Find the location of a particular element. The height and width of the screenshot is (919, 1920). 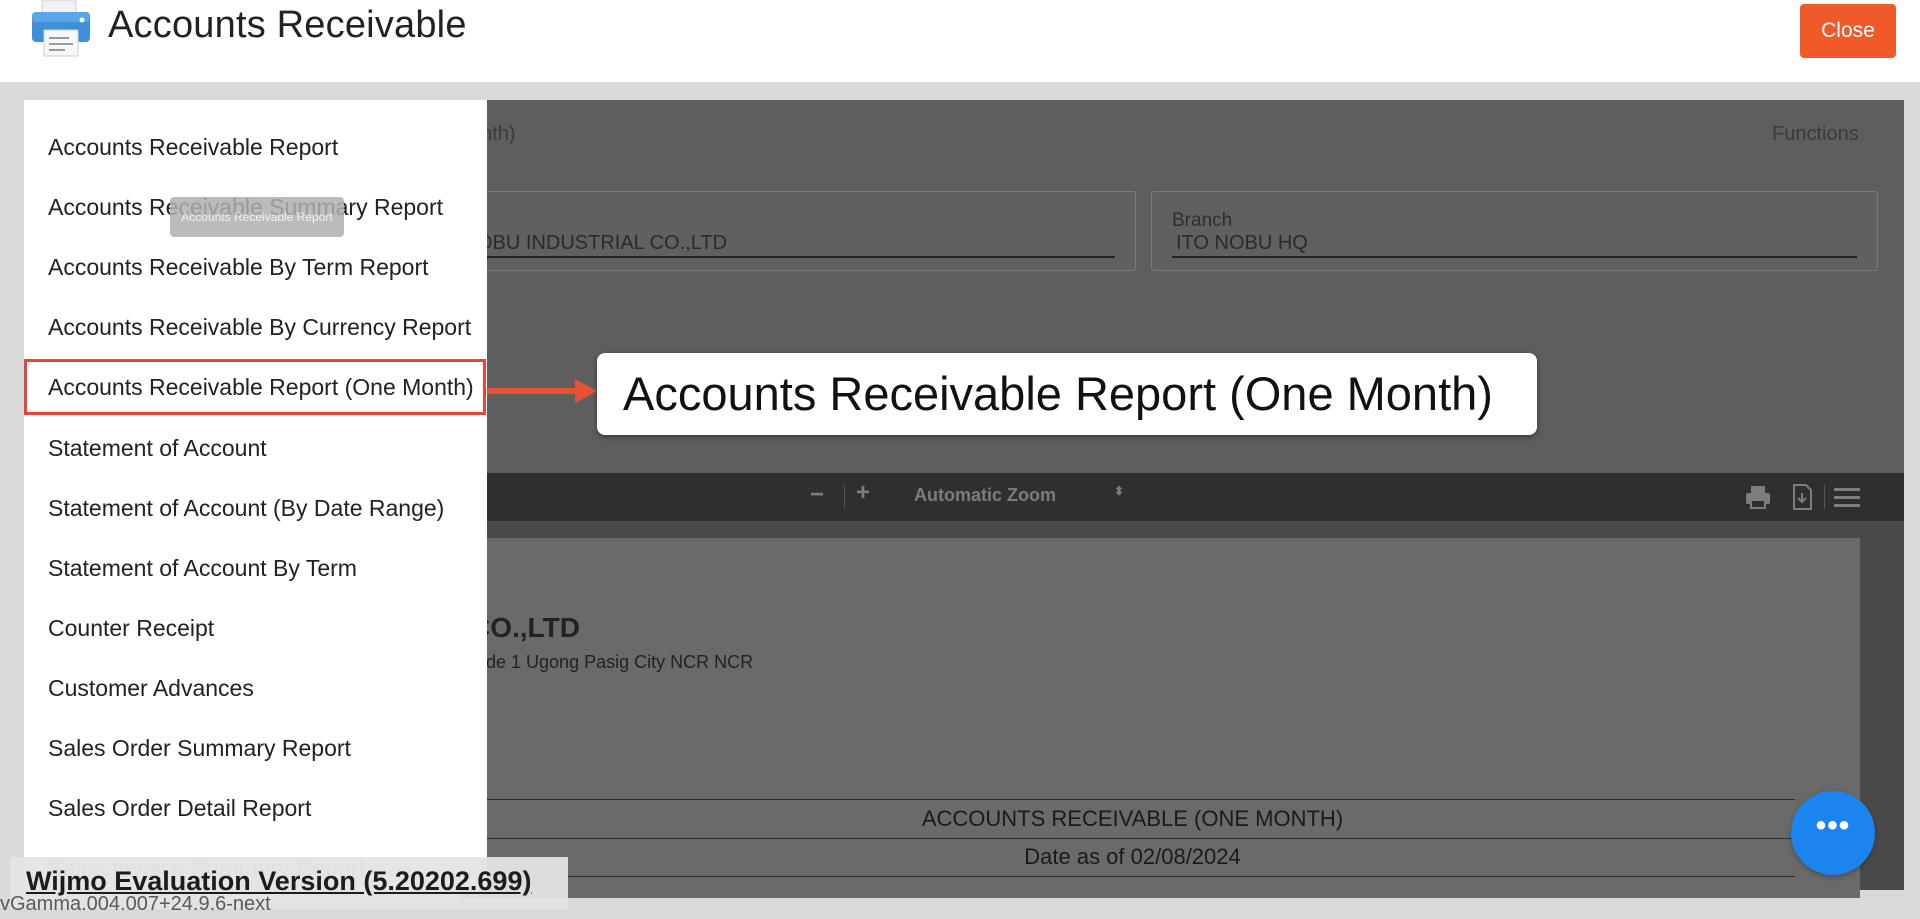

company-field: any OBU INDUSTRIAL CO.,LTD is located at coordinates (773, 231).